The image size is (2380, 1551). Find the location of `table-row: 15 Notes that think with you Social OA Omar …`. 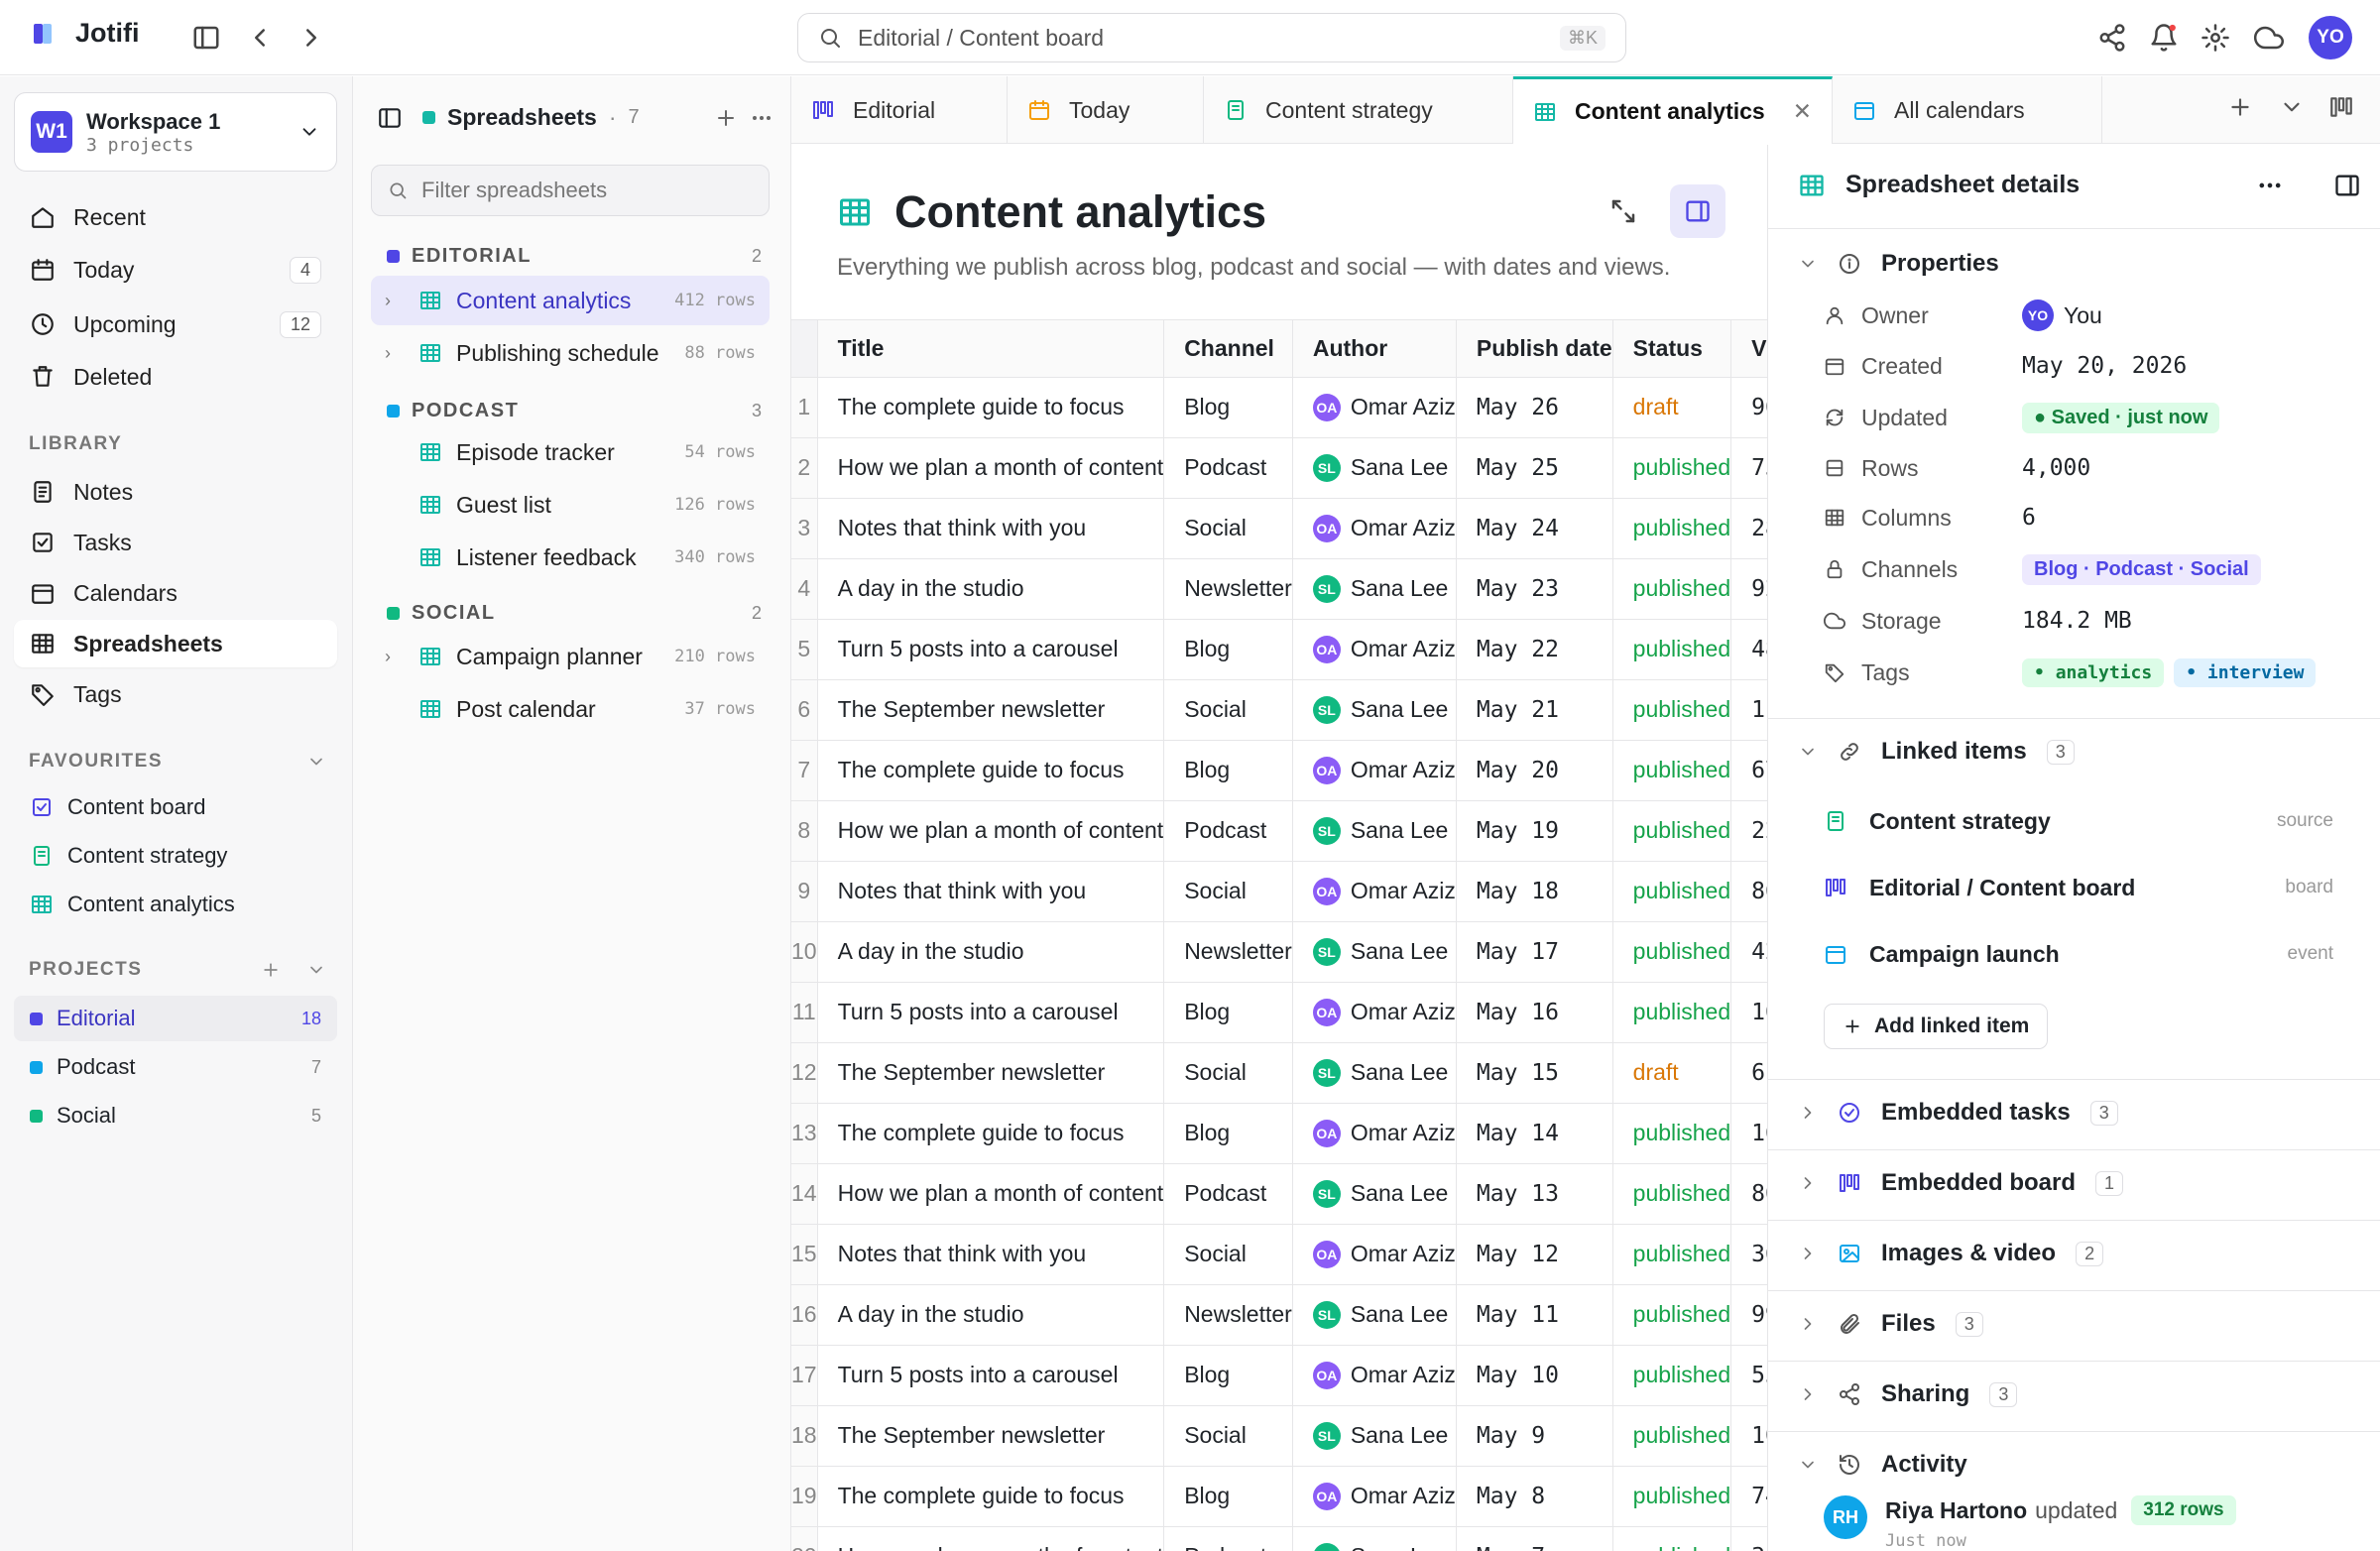

table-row: 15 Notes that think with you Social OA Omar … is located at coordinates (1279, 1254).